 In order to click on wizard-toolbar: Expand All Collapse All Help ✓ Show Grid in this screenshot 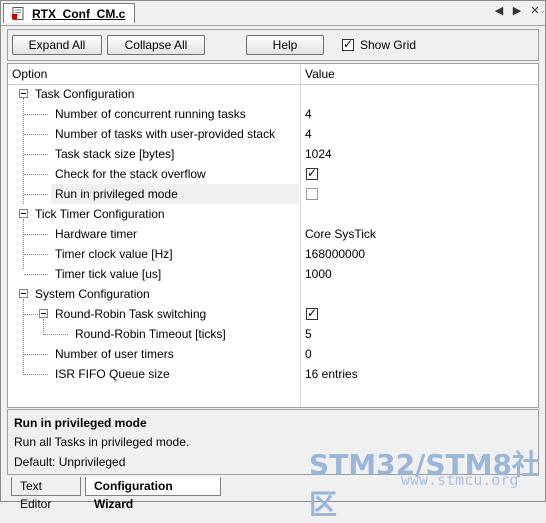, I will do `click(273, 45)`.